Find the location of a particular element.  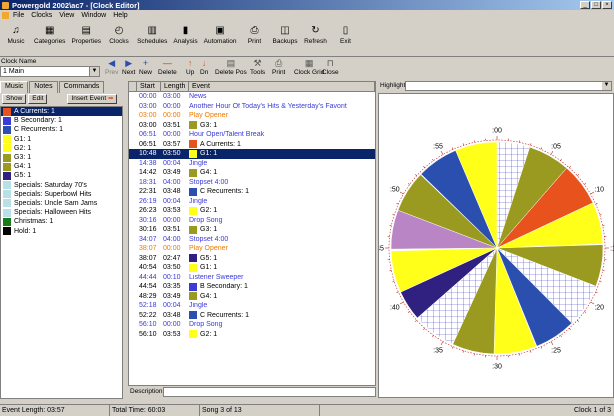

table-row: 14:38 00:04 Jingle is located at coordinates (252, 164).